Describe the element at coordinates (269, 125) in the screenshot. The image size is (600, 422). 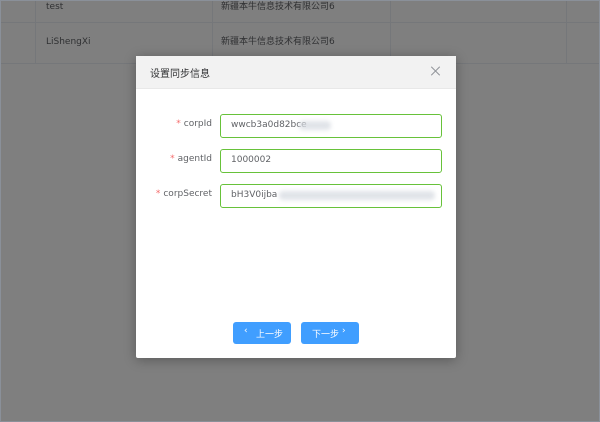
I see `corpid-value: wwcb3a0d82bce` at that location.